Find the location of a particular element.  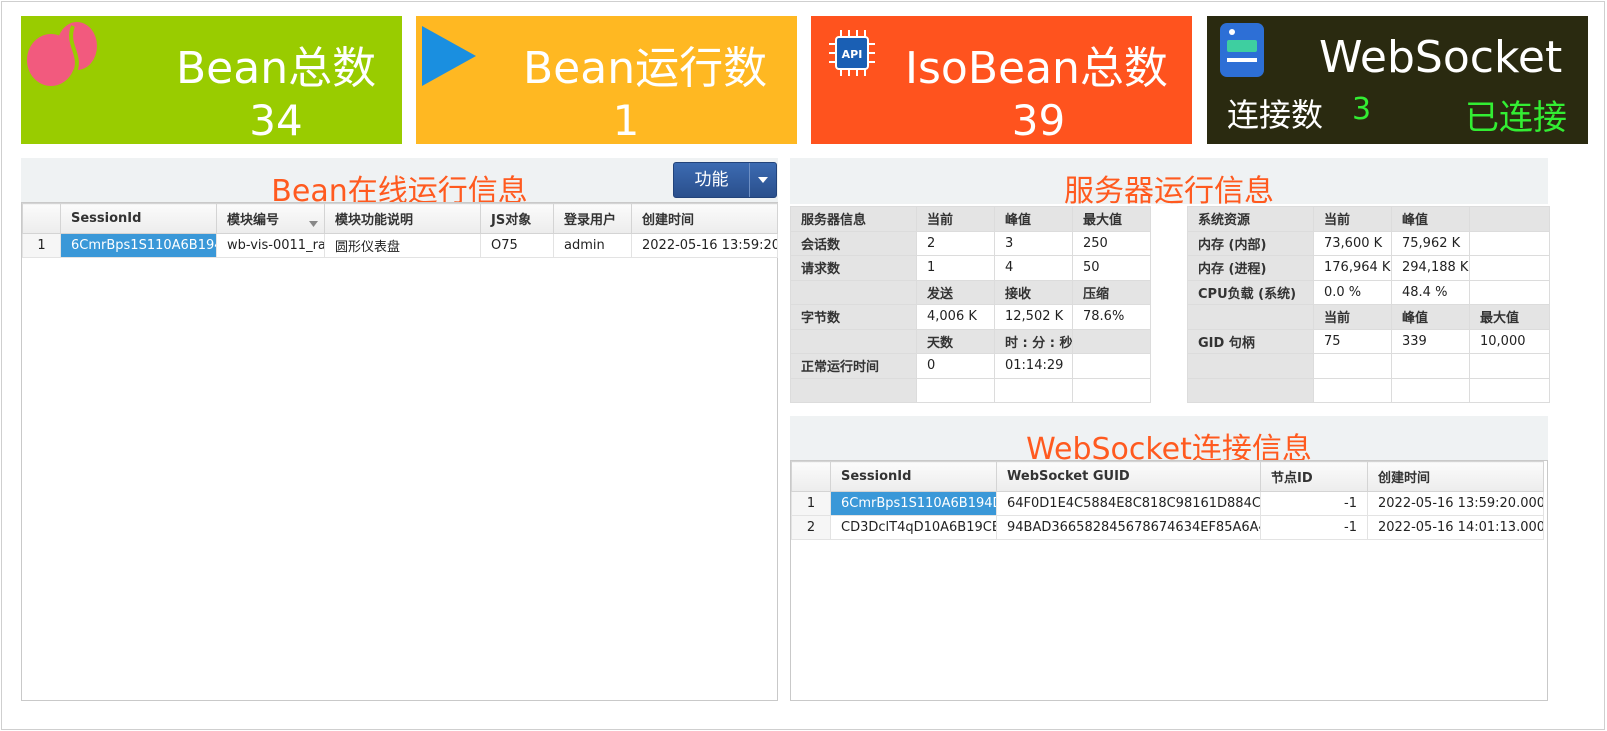

server-panel-title: 服务器运行信息 is located at coordinates (1169, 191).